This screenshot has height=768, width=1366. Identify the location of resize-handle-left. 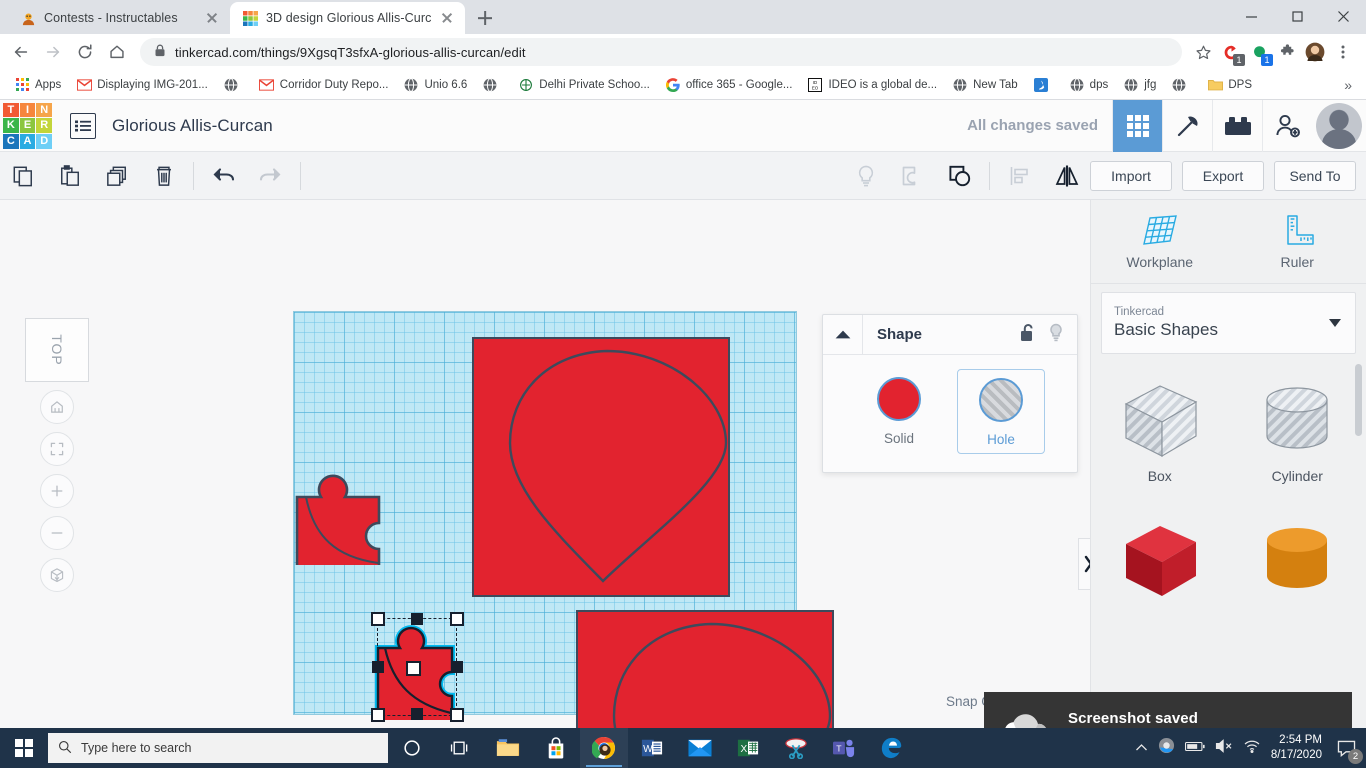
(378, 667).